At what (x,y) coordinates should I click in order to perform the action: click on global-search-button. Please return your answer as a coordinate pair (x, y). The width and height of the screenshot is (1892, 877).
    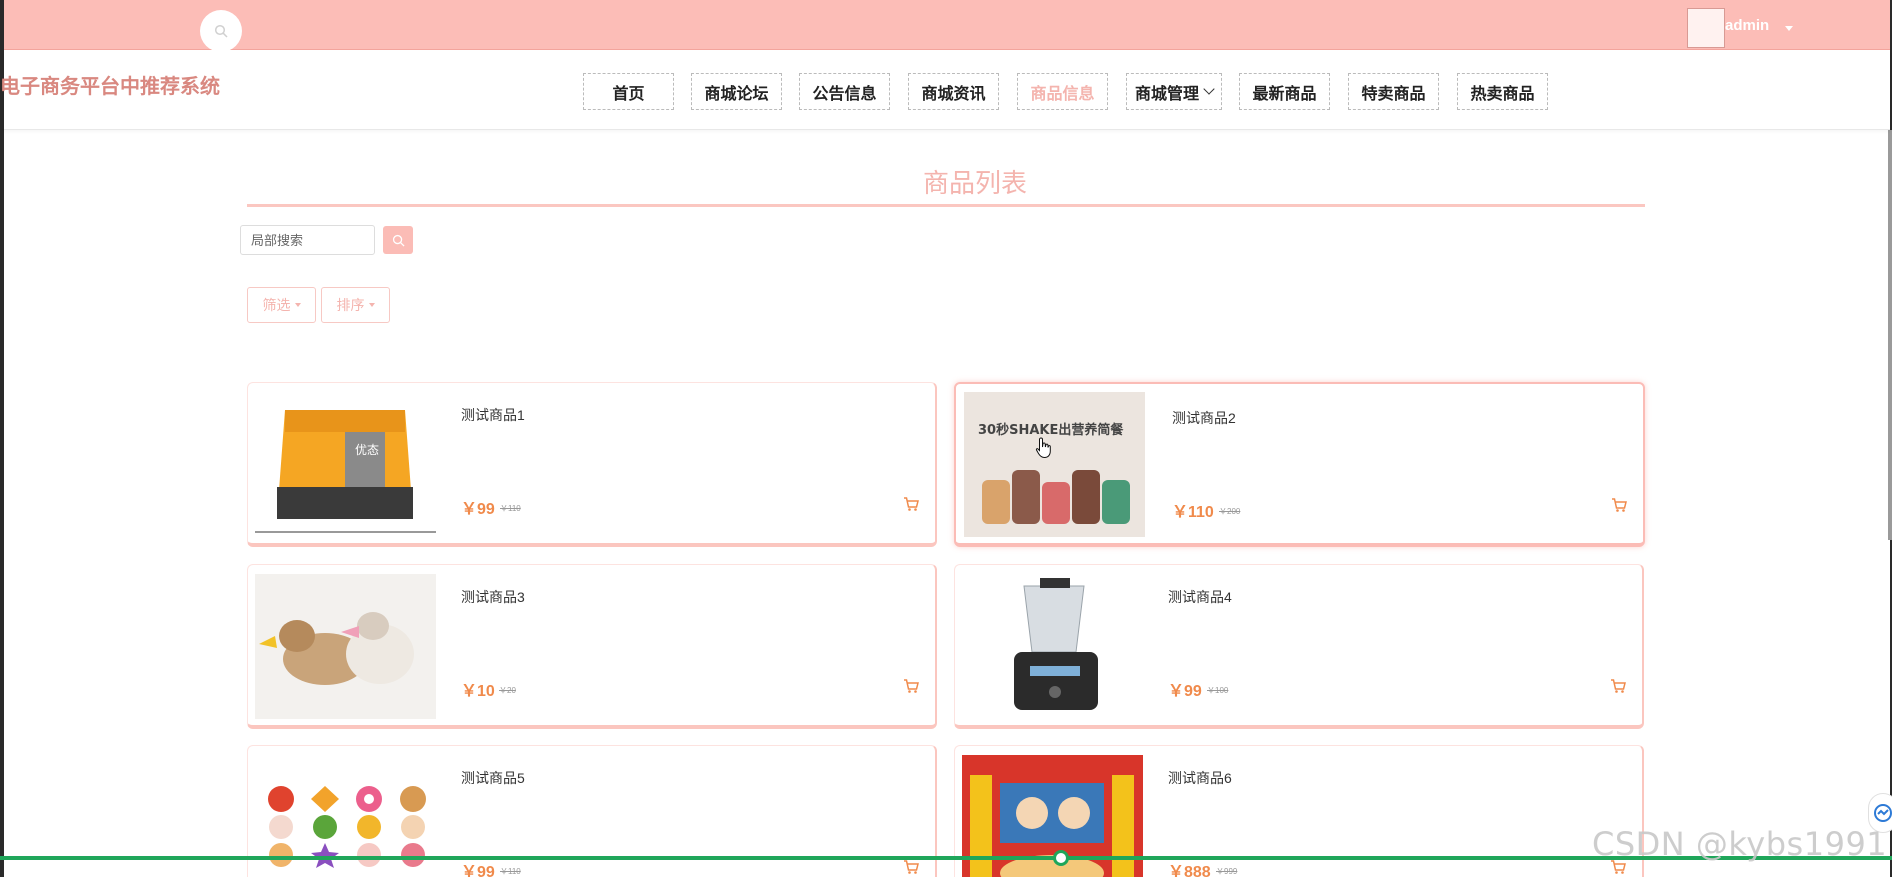
    Looking at the image, I should click on (221, 31).